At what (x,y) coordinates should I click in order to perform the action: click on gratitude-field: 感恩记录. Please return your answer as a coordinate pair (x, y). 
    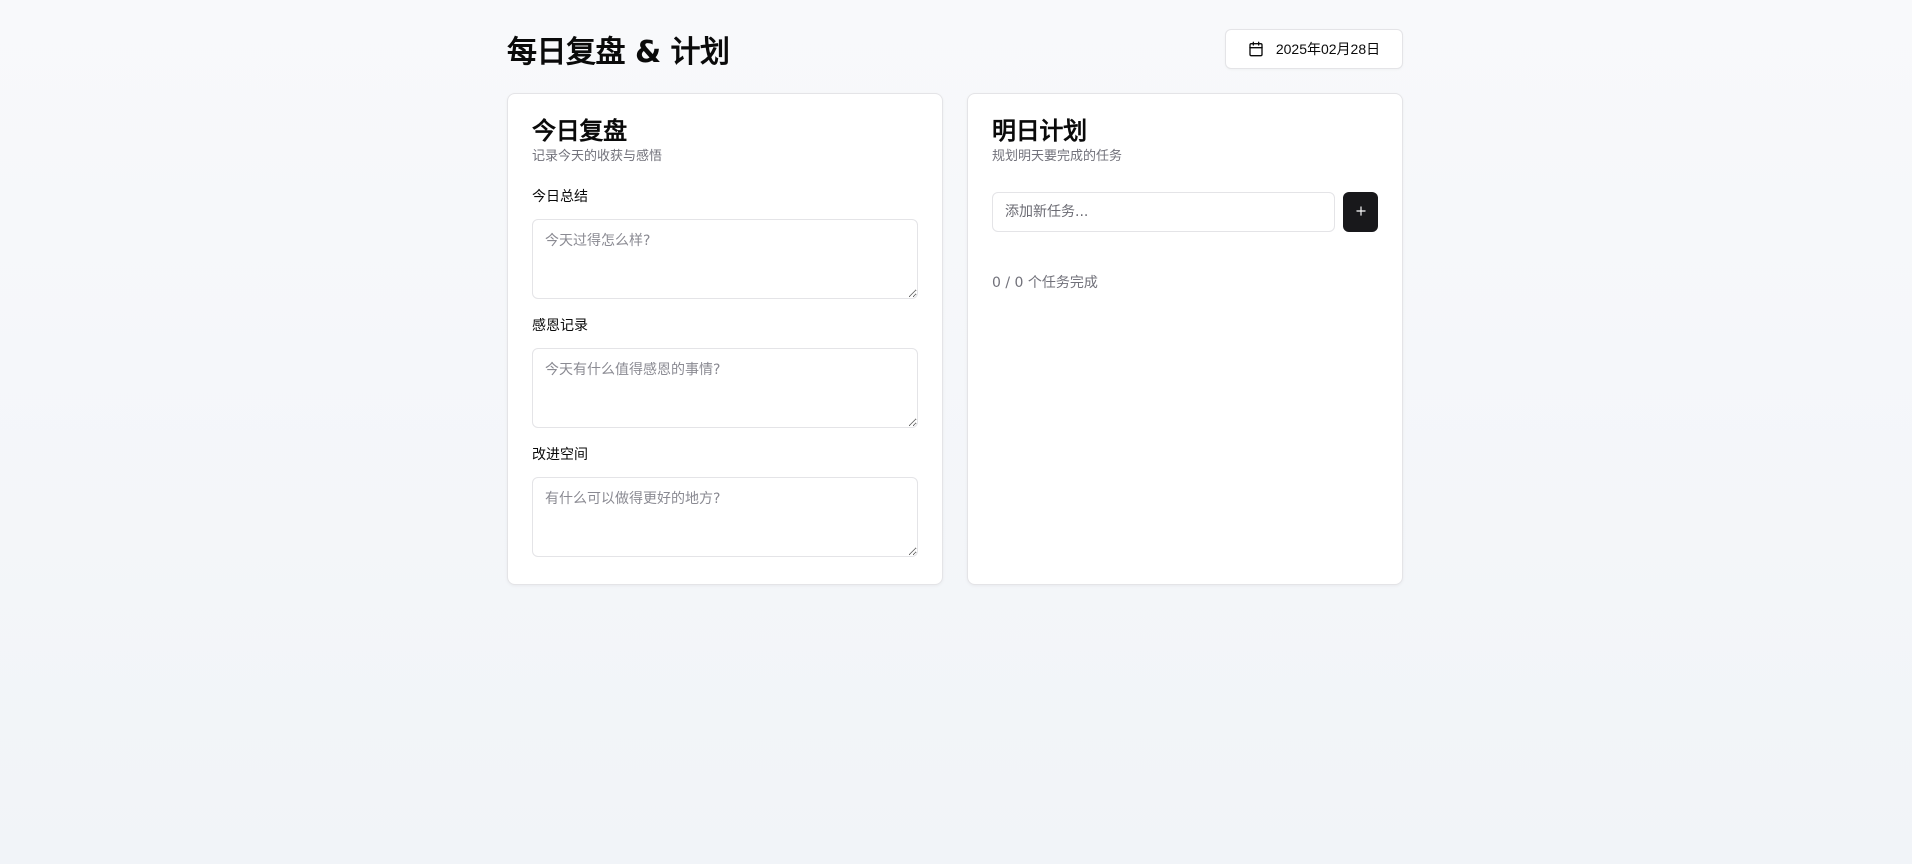
    Looking at the image, I should click on (725, 374).